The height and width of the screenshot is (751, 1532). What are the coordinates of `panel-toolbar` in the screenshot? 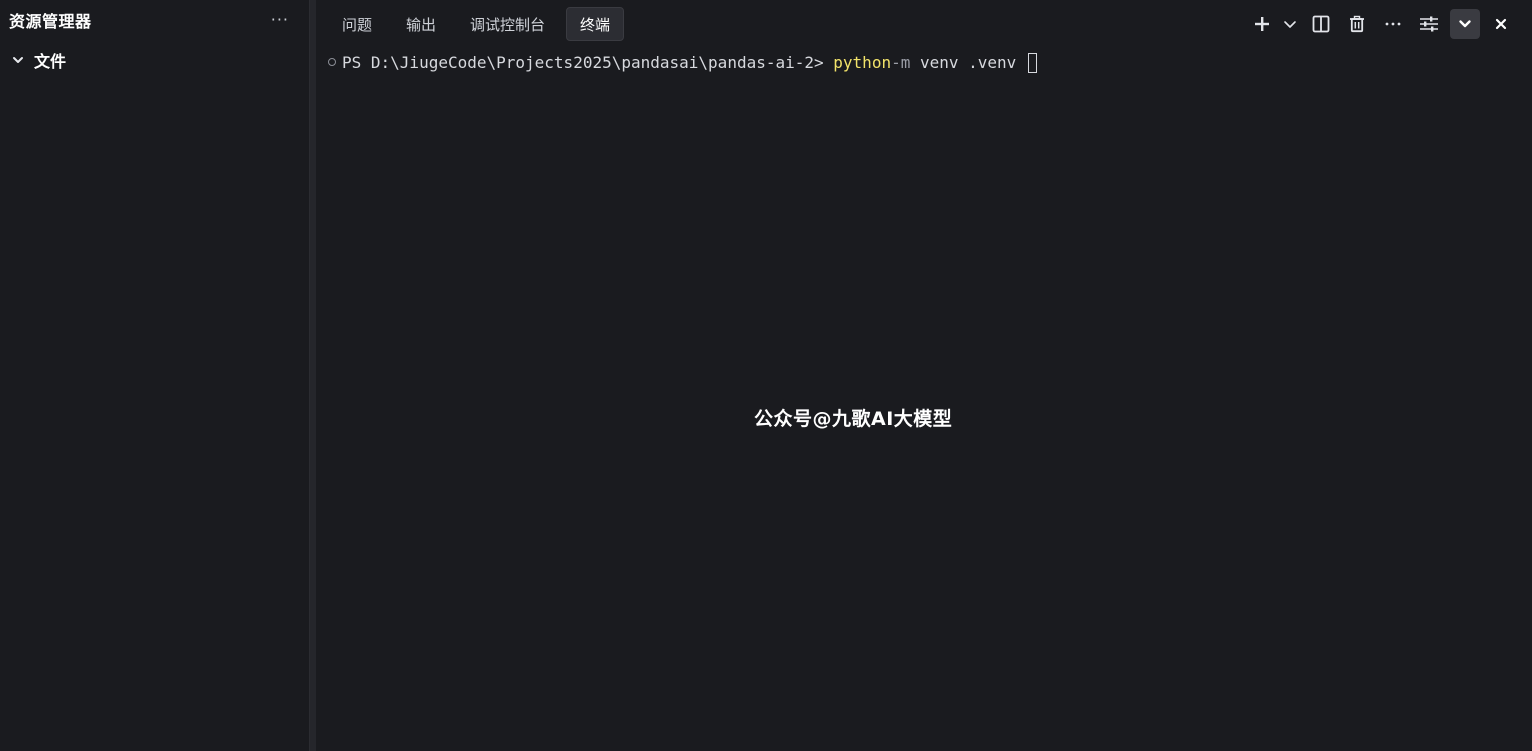 It's located at (1383, 24).